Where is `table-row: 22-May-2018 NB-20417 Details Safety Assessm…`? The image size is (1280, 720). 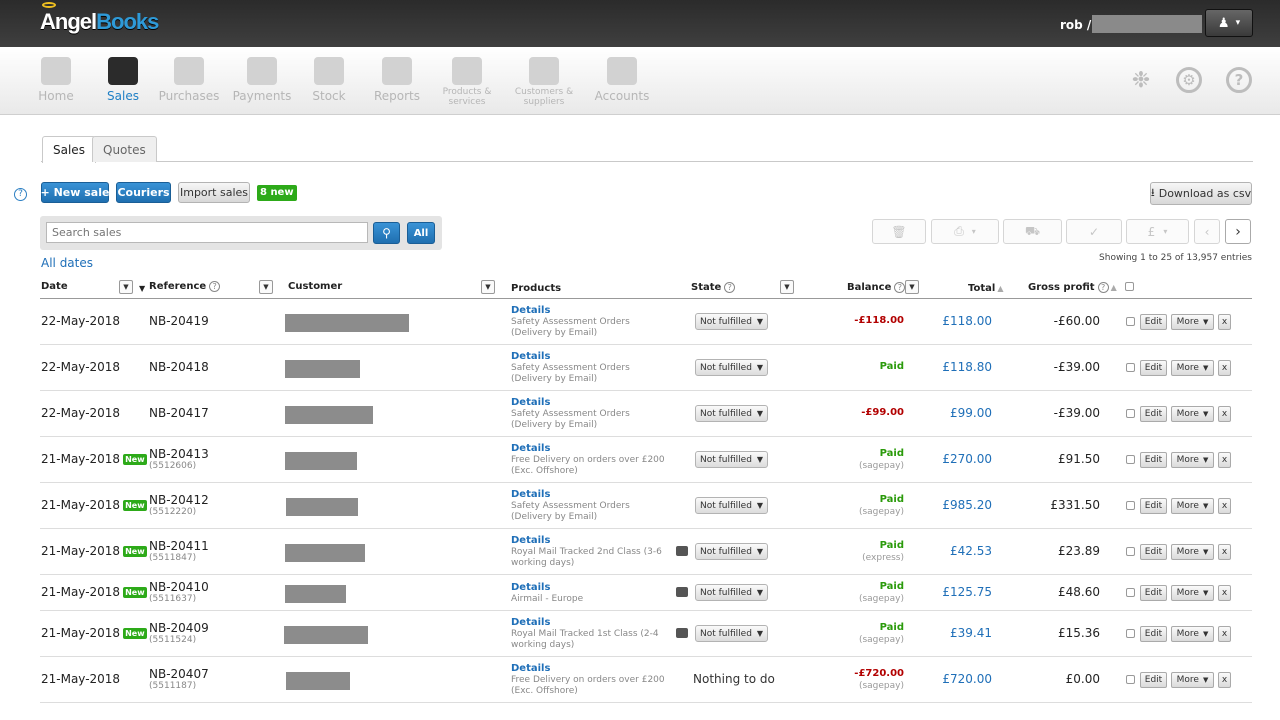
table-row: 22-May-2018 NB-20417 Details Safety Assessm… is located at coordinates (646, 414).